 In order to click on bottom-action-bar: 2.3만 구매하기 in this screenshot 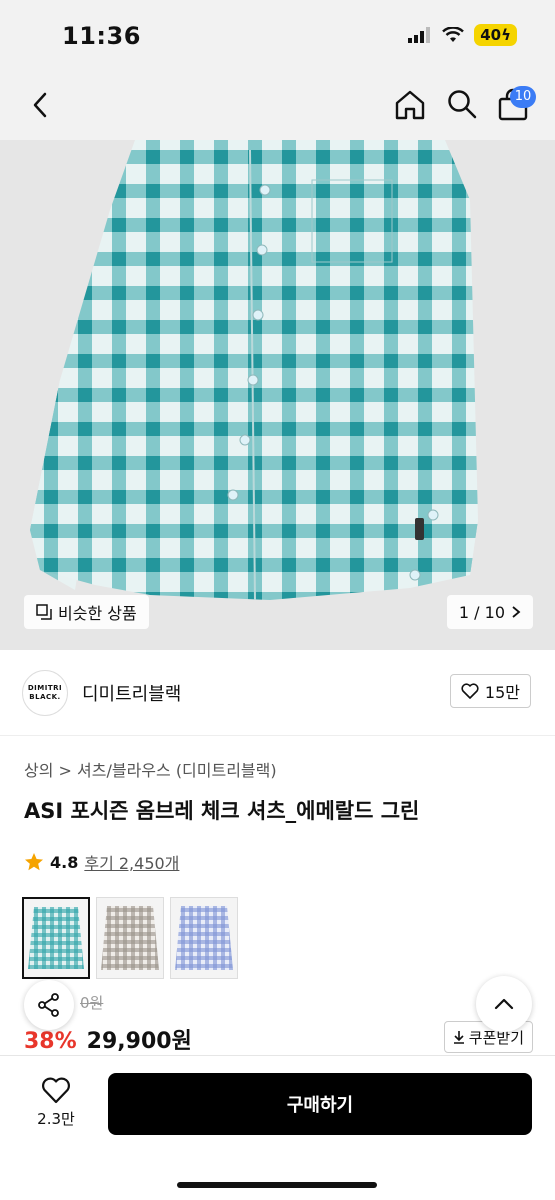, I will do `click(277, 1127)`.